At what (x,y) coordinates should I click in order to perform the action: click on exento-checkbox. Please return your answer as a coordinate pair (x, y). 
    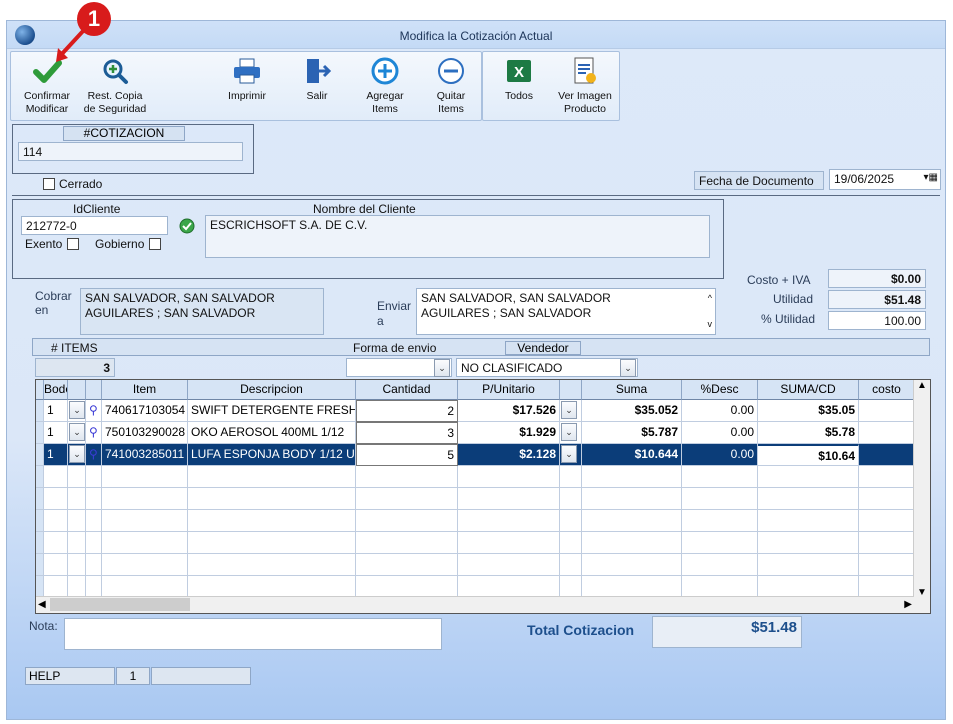
    Looking at the image, I should click on (73, 244).